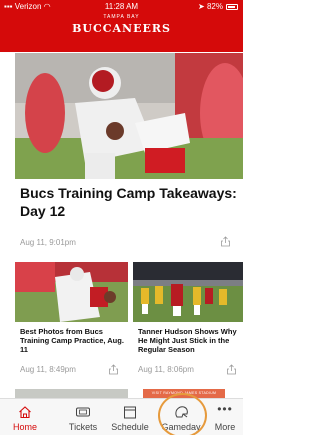 The width and height of the screenshot is (320, 435). I want to click on next-card-image, so click(71, 393).